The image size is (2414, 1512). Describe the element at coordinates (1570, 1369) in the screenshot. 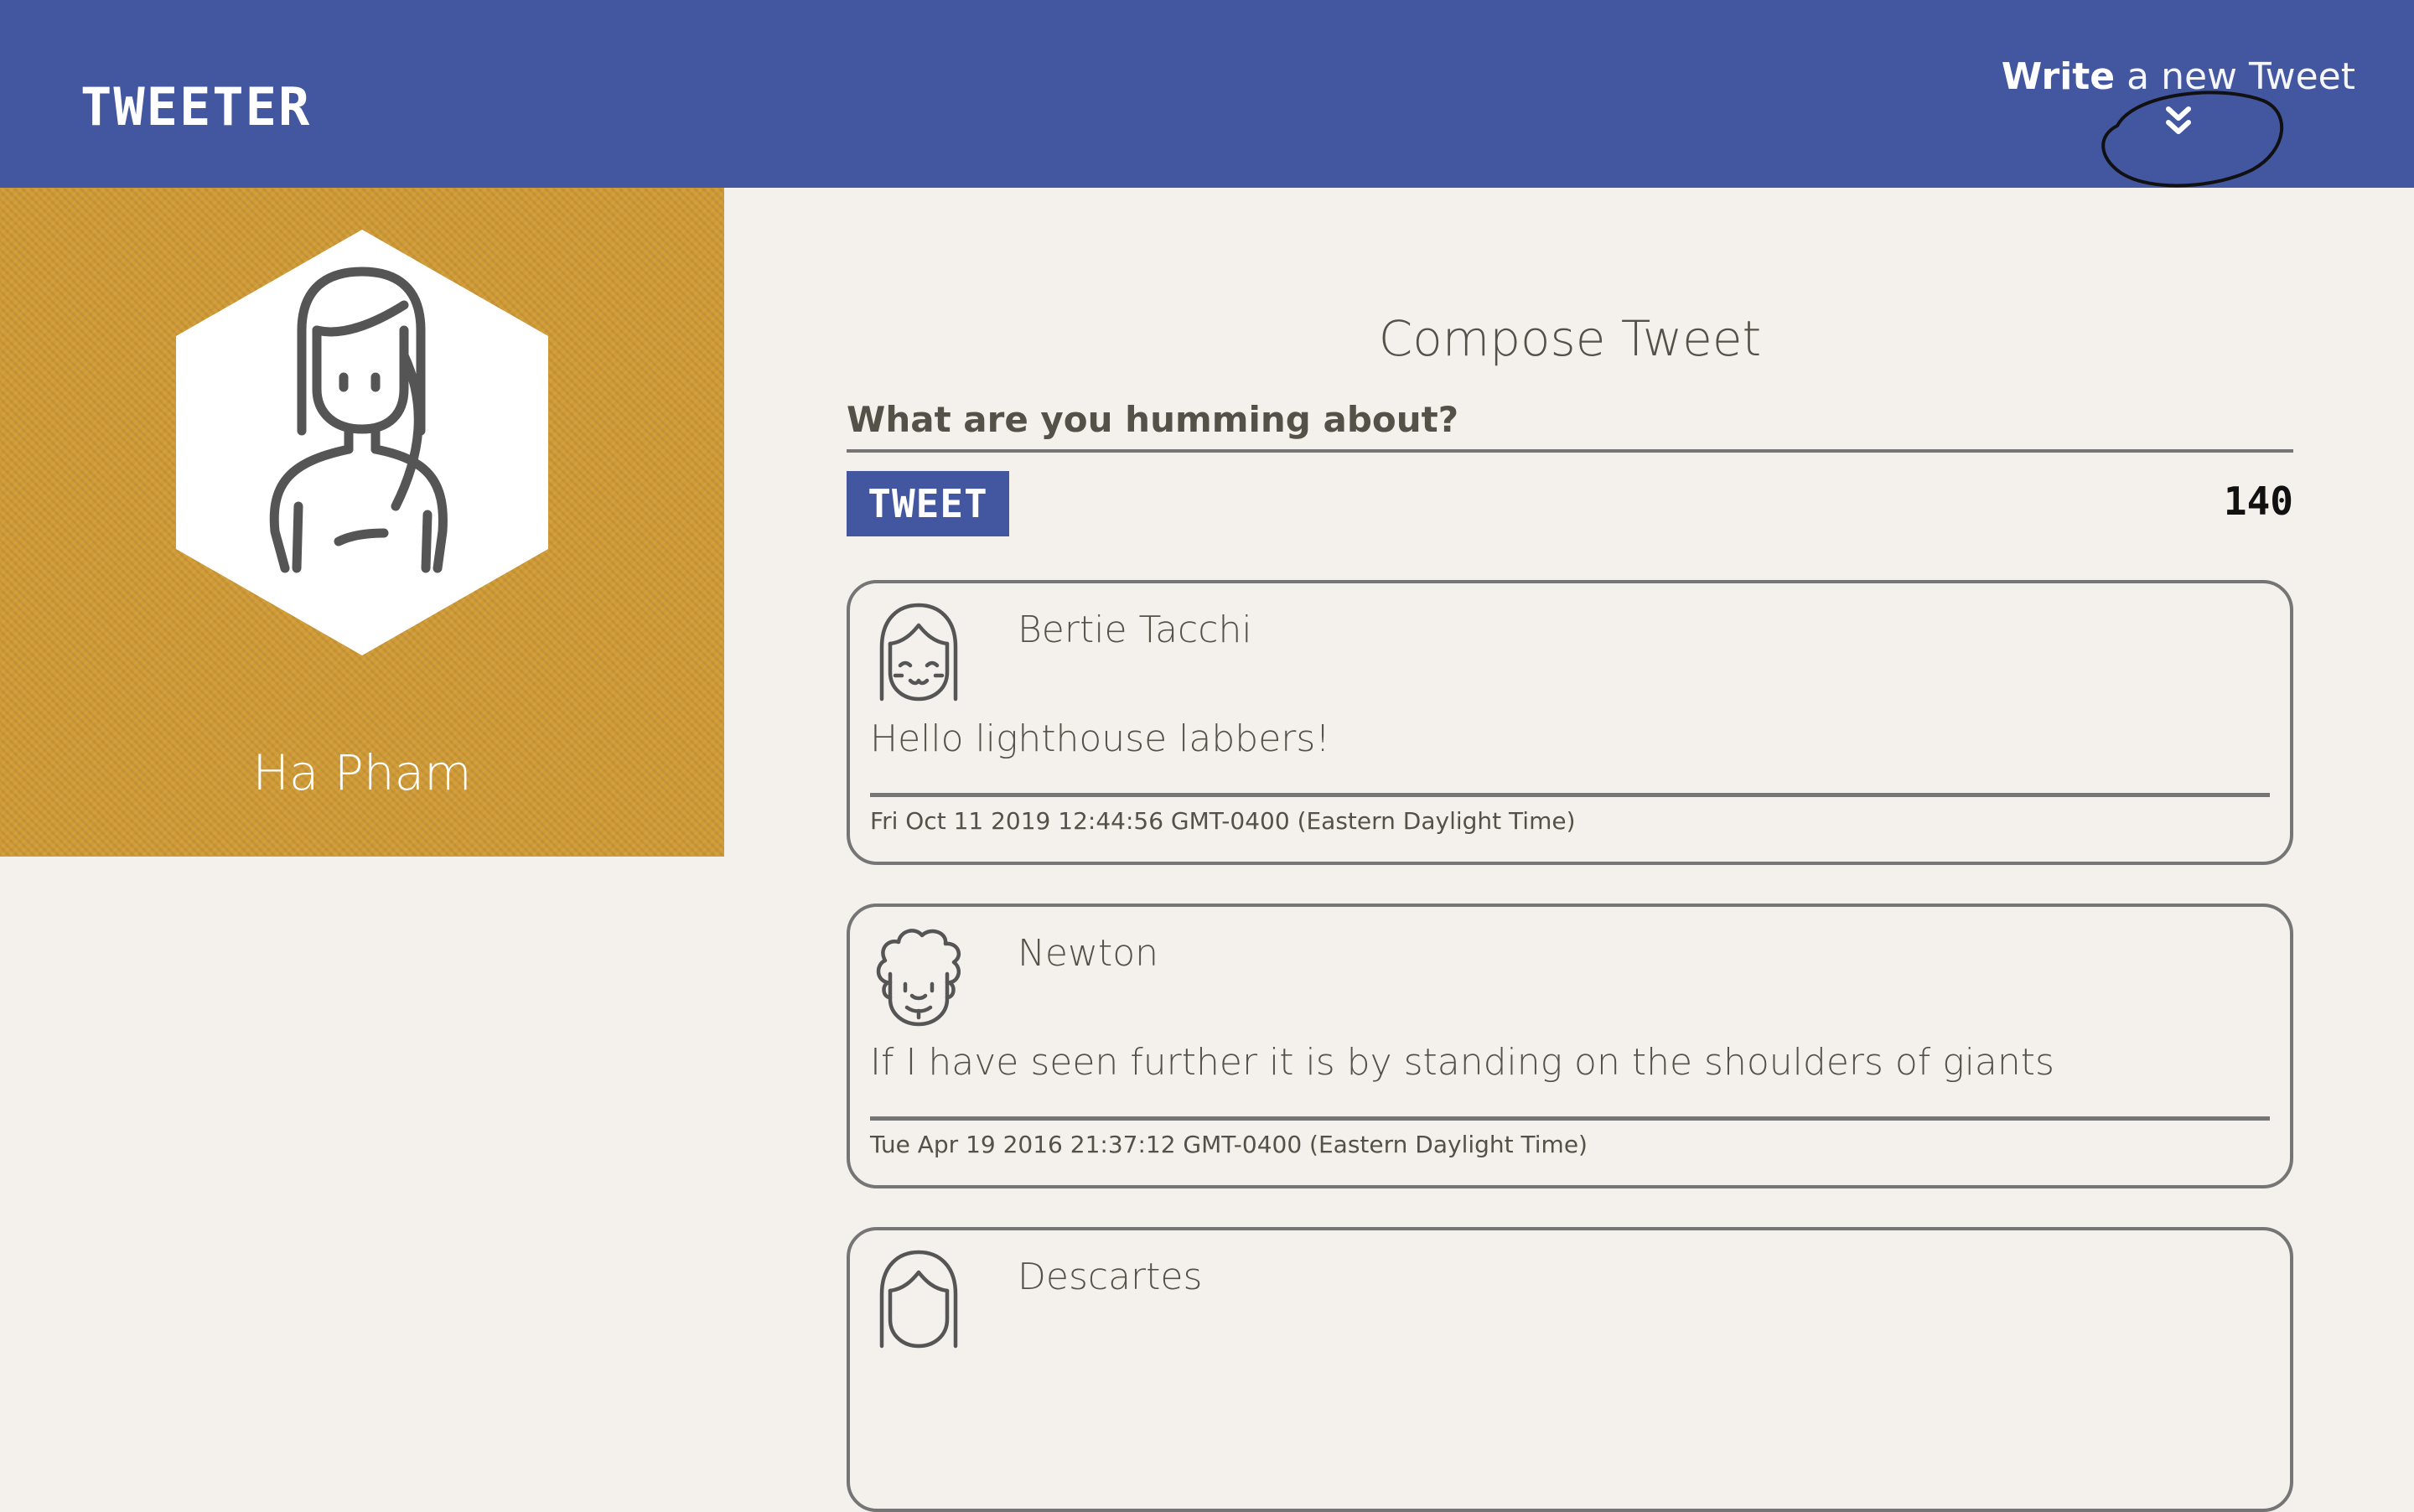

I see `tweet-card: Descartes` at that location.